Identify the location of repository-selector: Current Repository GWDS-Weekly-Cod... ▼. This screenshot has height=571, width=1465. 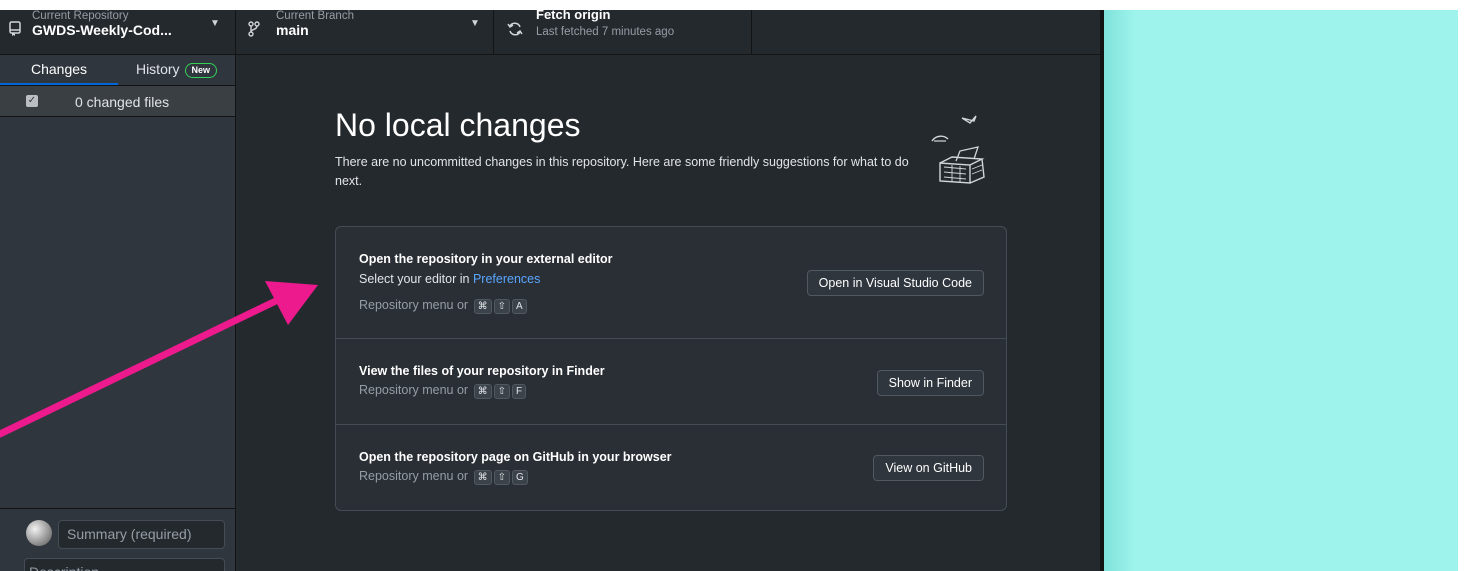
(118, 32).